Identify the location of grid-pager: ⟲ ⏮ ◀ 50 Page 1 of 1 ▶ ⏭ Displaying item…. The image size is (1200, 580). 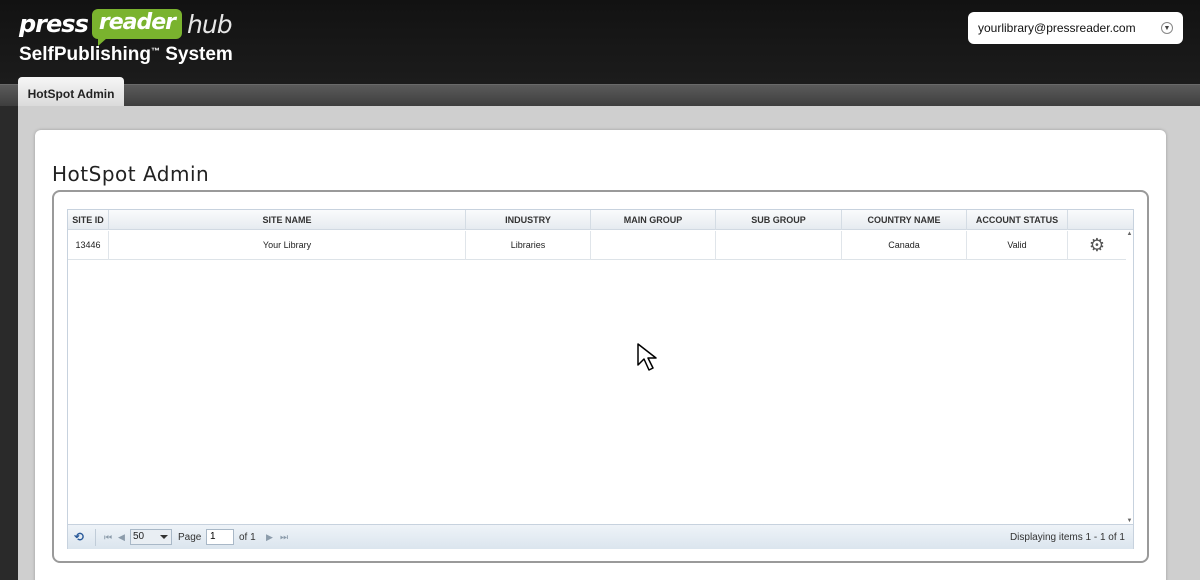
(600, 536).